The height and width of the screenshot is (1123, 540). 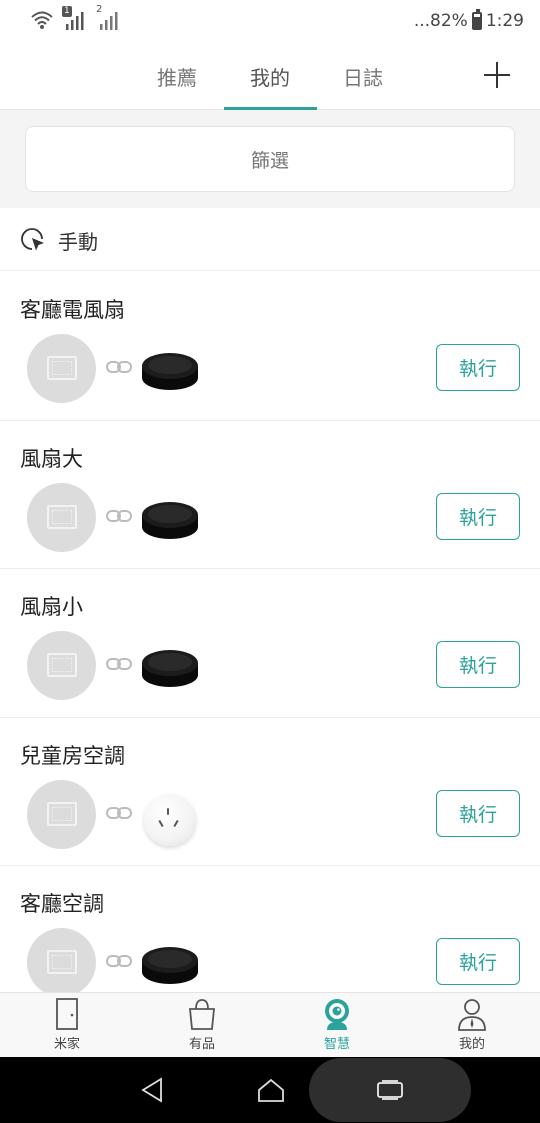 What do you see at coordinates (51, 458) in the screenshot?
I see `scene-title: 風扇大` at bounding box center [51, 458].